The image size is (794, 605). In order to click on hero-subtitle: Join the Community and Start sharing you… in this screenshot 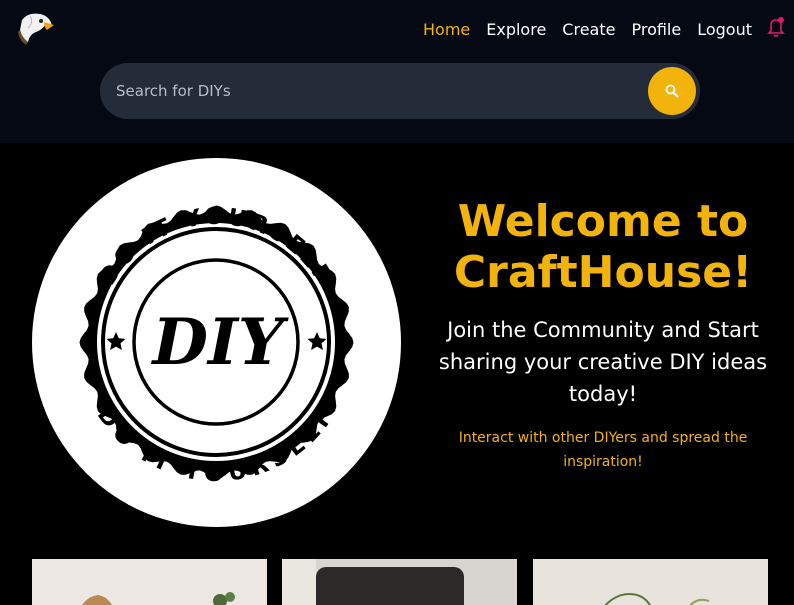, I will do `click(603, 362)`.